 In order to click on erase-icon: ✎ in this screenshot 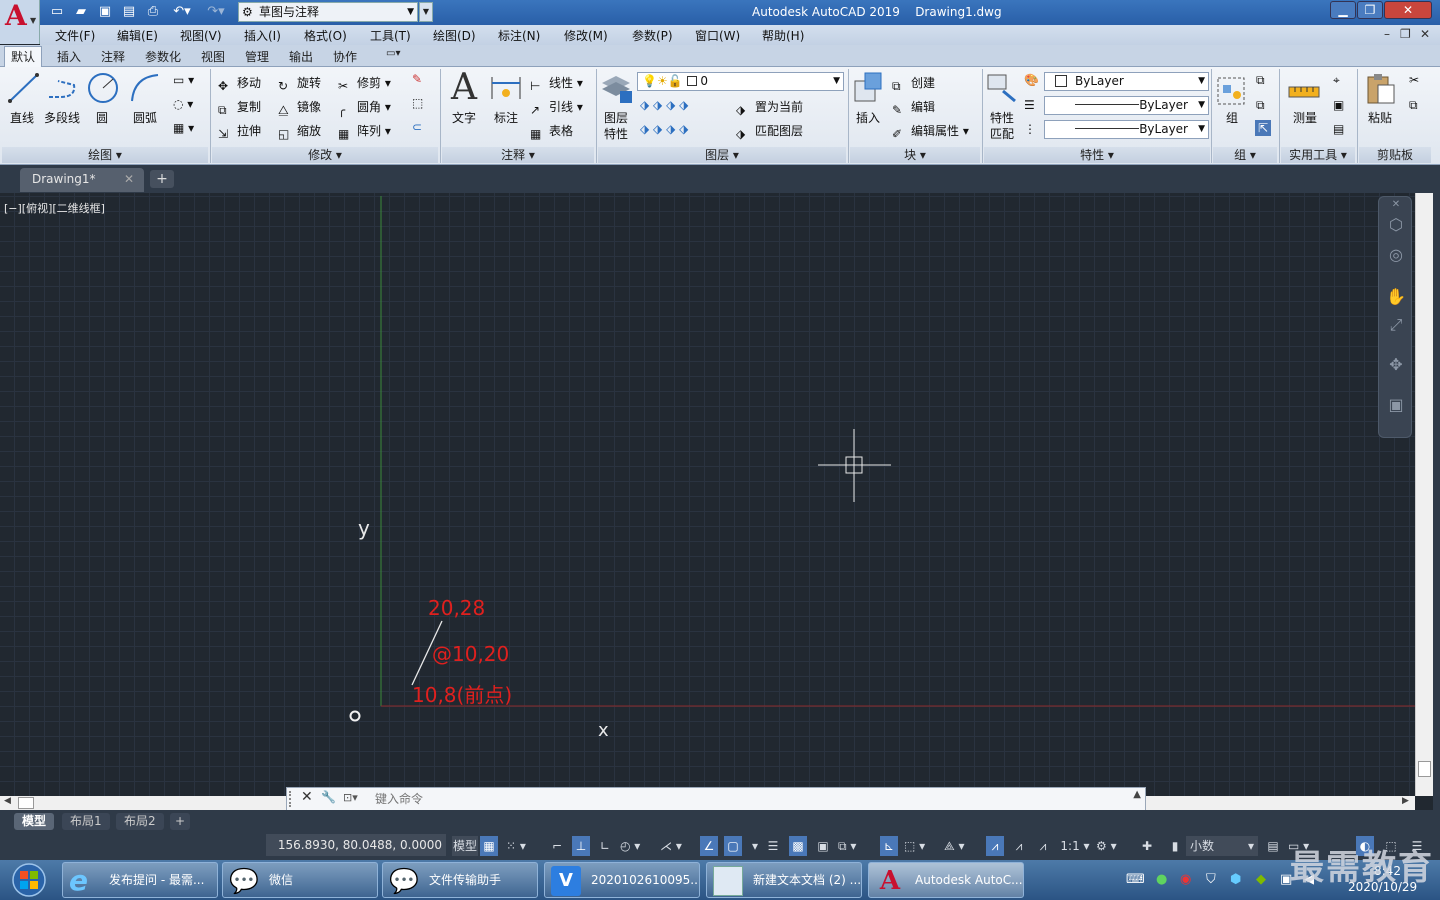, I will do `click(417, 79)`.